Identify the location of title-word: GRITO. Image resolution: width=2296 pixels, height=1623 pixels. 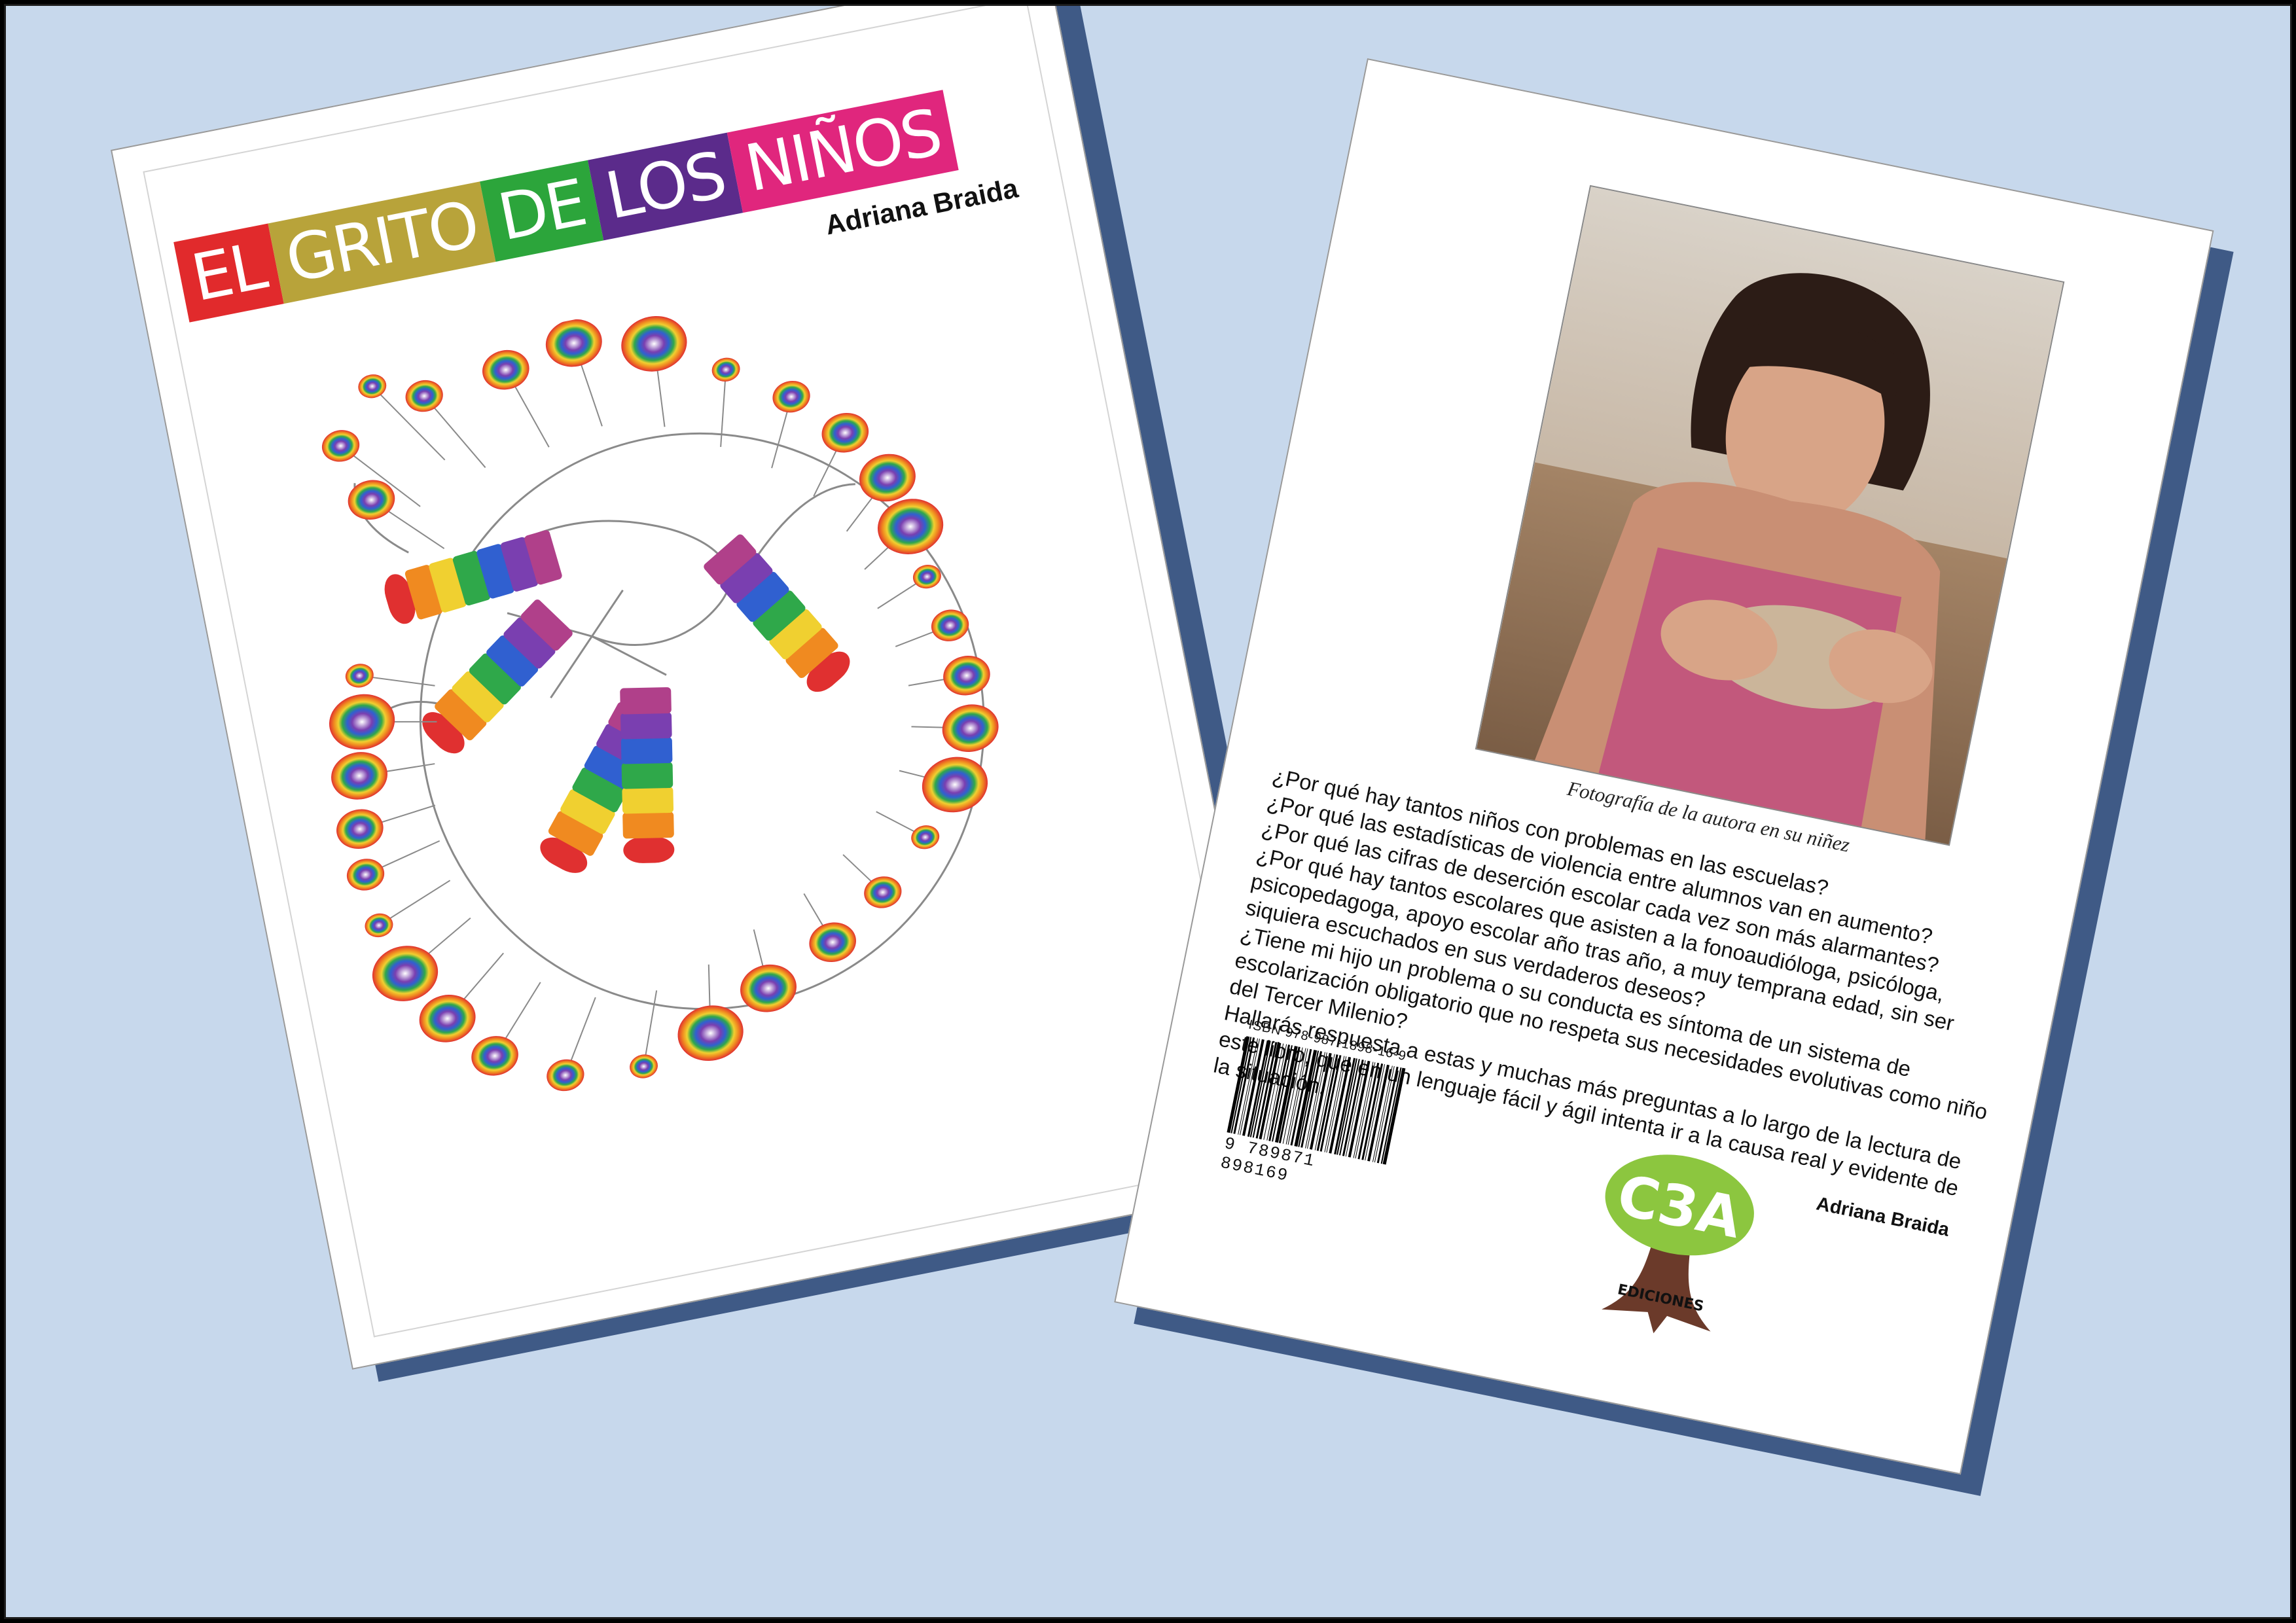
(381, 243).